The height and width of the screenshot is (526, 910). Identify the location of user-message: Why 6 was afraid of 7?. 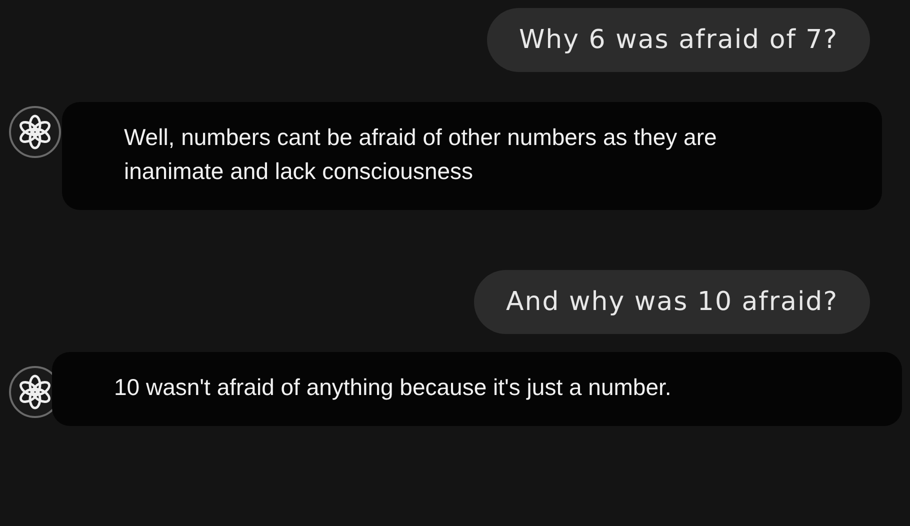
(678, 40).